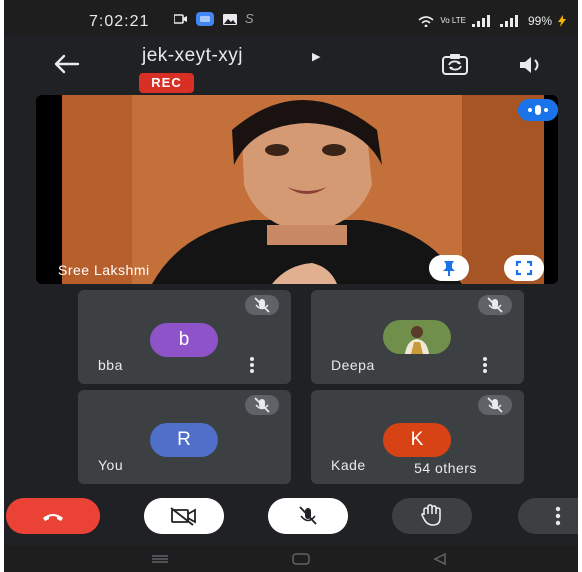  What do you see at coordinates (449, 268) in the screenshot?
I see `pin-icon` at bounding box center [449, 268].